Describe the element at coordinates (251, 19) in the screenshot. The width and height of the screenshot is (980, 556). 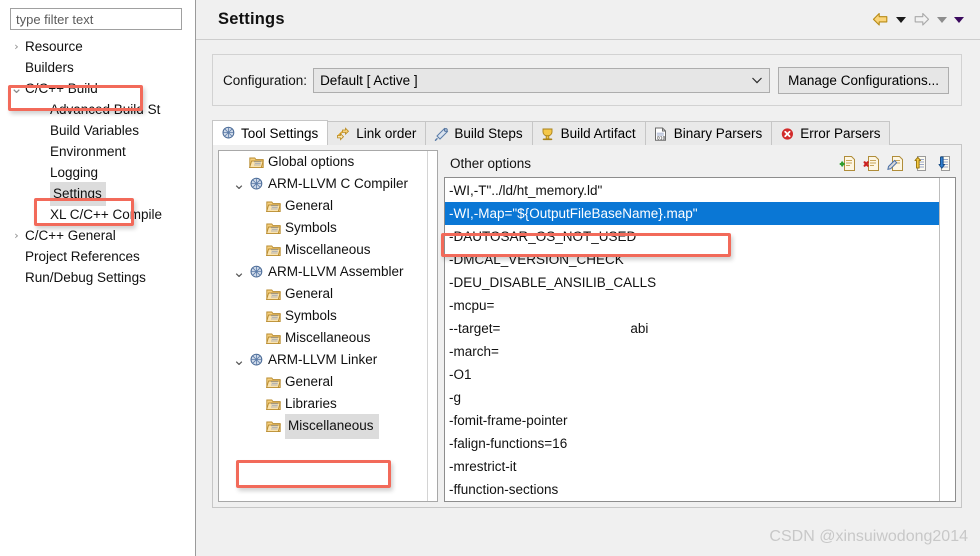
I see `page-title: Settings` at that location.